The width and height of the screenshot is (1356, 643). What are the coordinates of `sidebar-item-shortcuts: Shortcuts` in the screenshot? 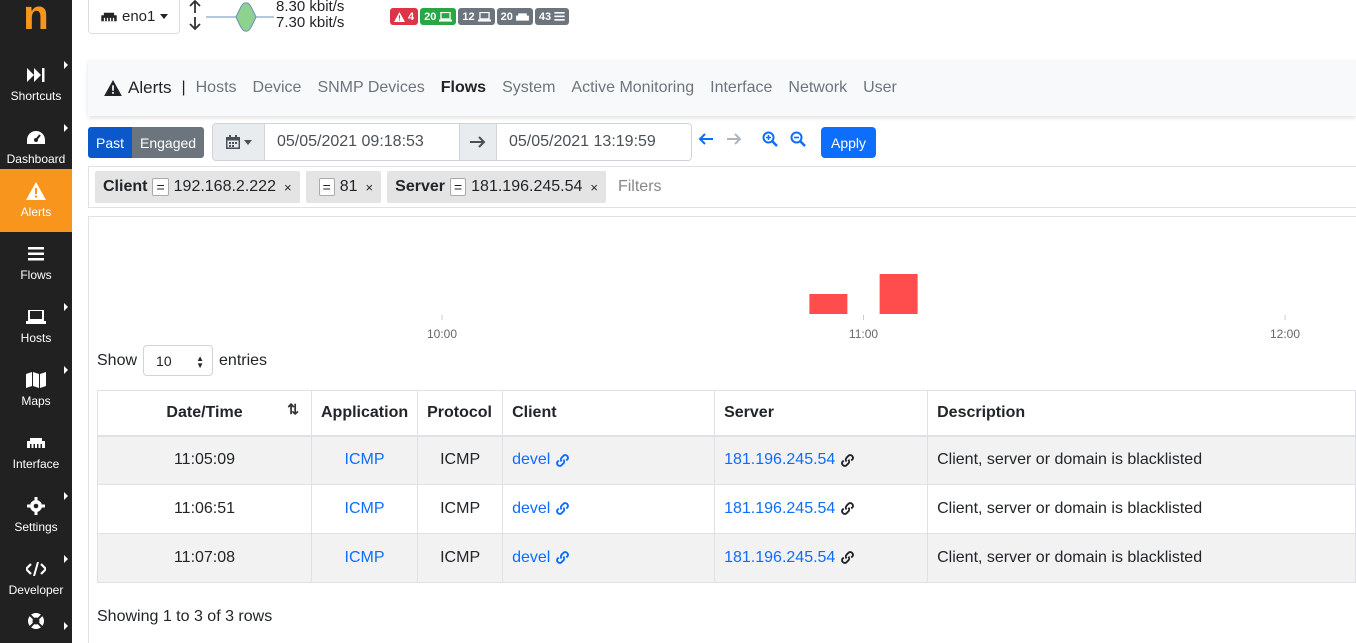 It's located at (36, 84).